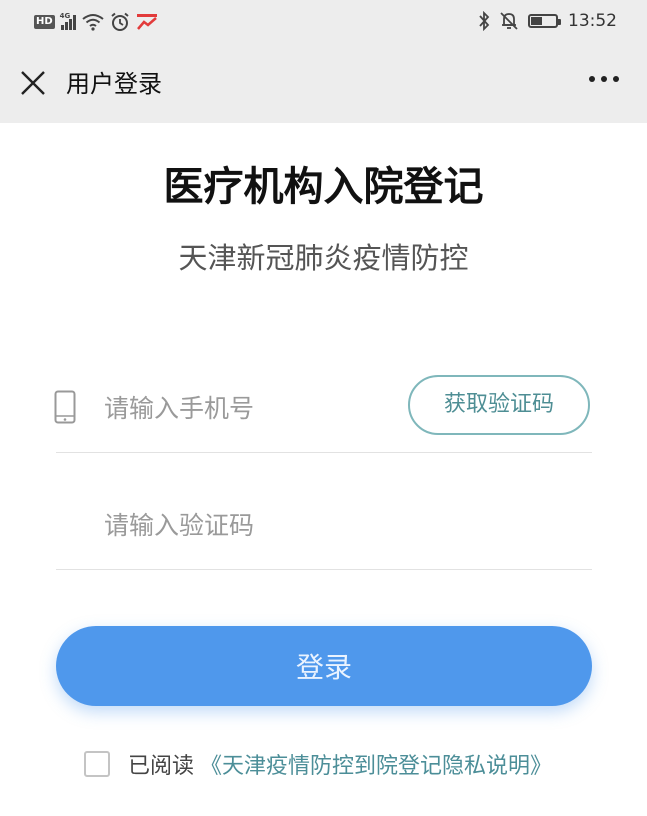 This screenshot has height=816, width=647. I want to click on clock: 13:52, so click(592, 21).